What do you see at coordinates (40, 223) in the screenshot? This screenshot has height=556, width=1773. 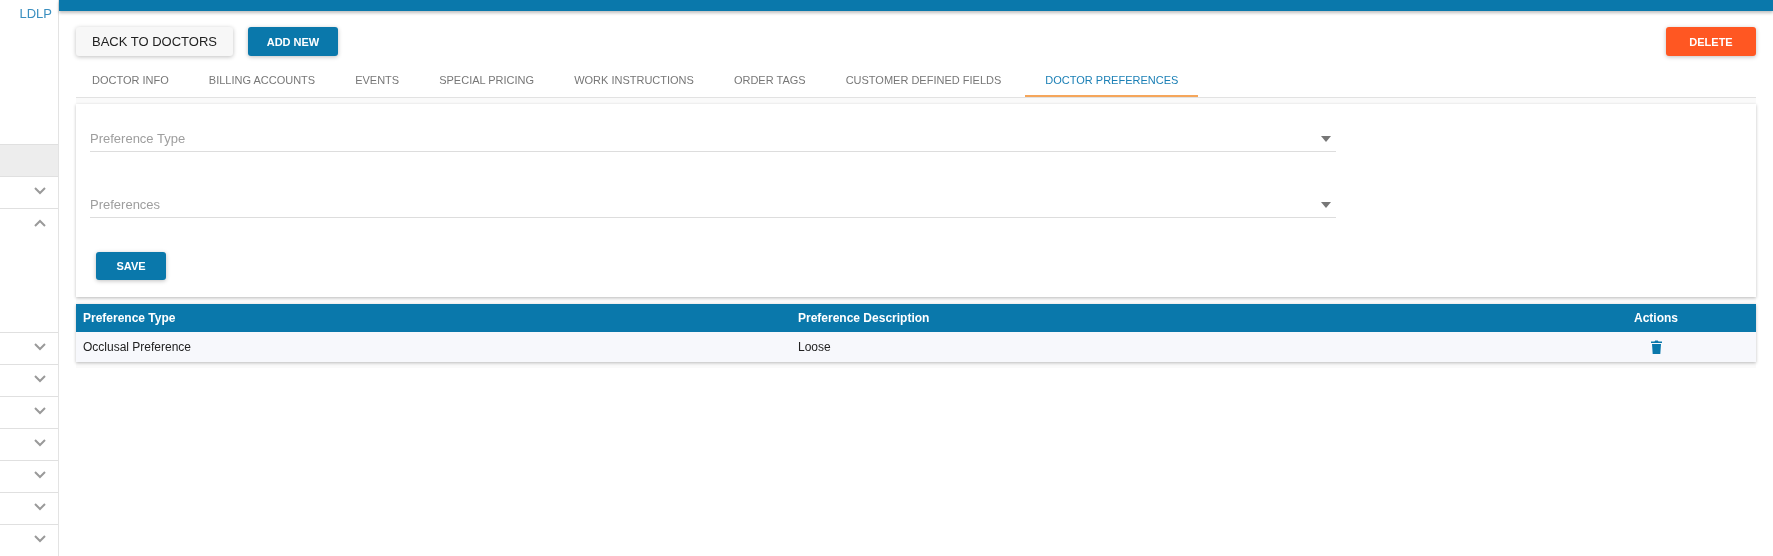 I see `chevron-up-icon` at bounding box center [40, 223].